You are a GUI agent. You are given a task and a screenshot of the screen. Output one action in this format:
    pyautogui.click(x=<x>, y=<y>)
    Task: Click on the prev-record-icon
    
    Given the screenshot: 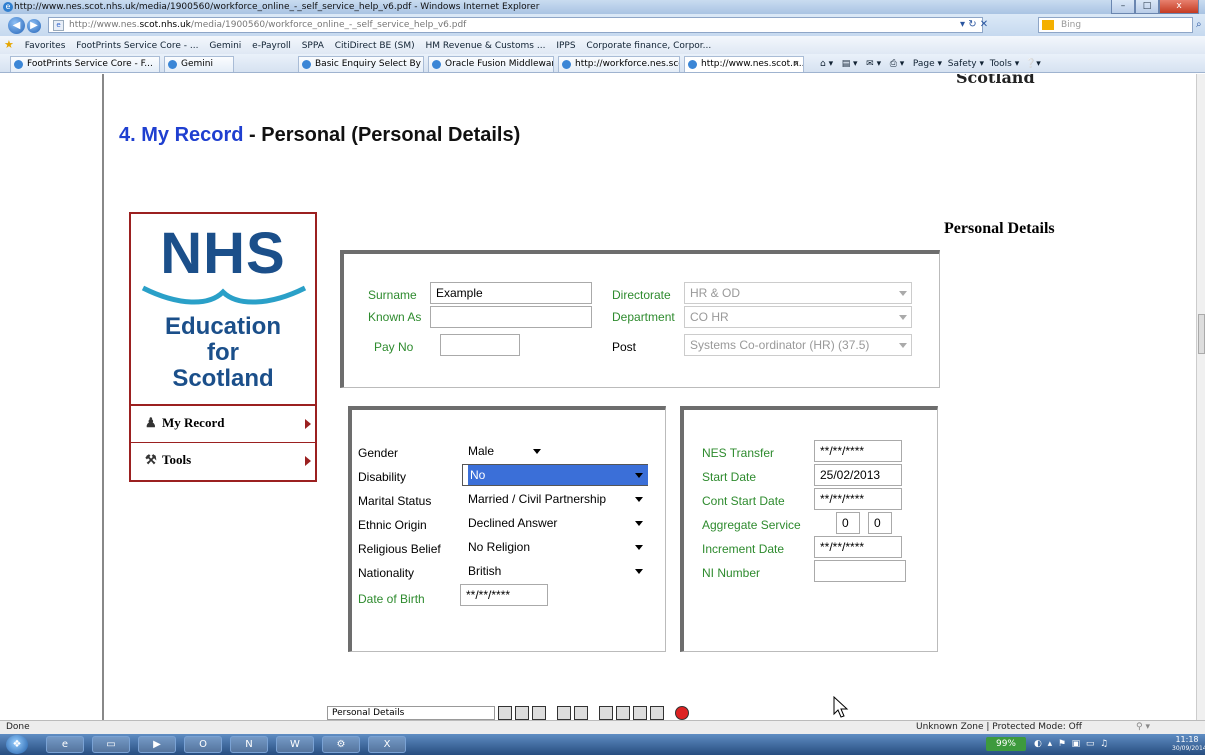 What is the action you would take?
    pyautogui.click(x=522, y=713)
    